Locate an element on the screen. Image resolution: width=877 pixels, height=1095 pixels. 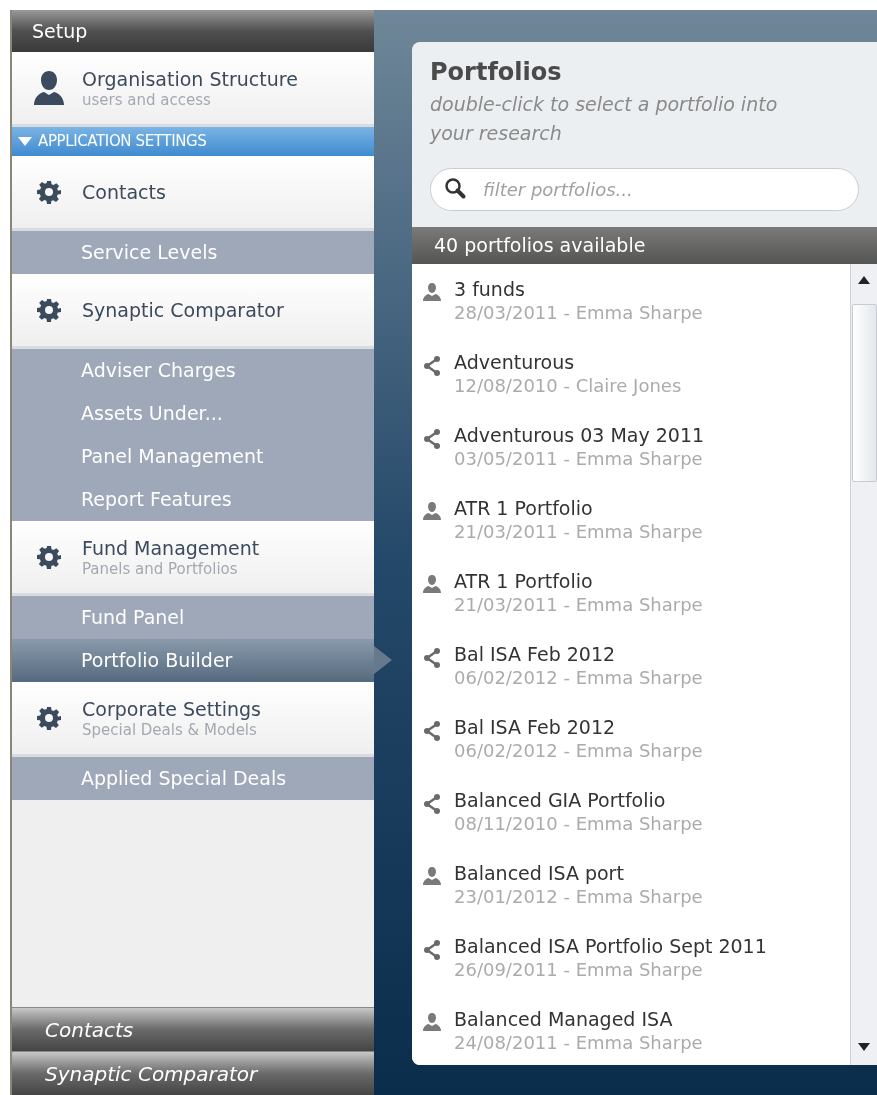
portfolio-name: Balanced Managed ISA is located at coordinates (564, 1019).